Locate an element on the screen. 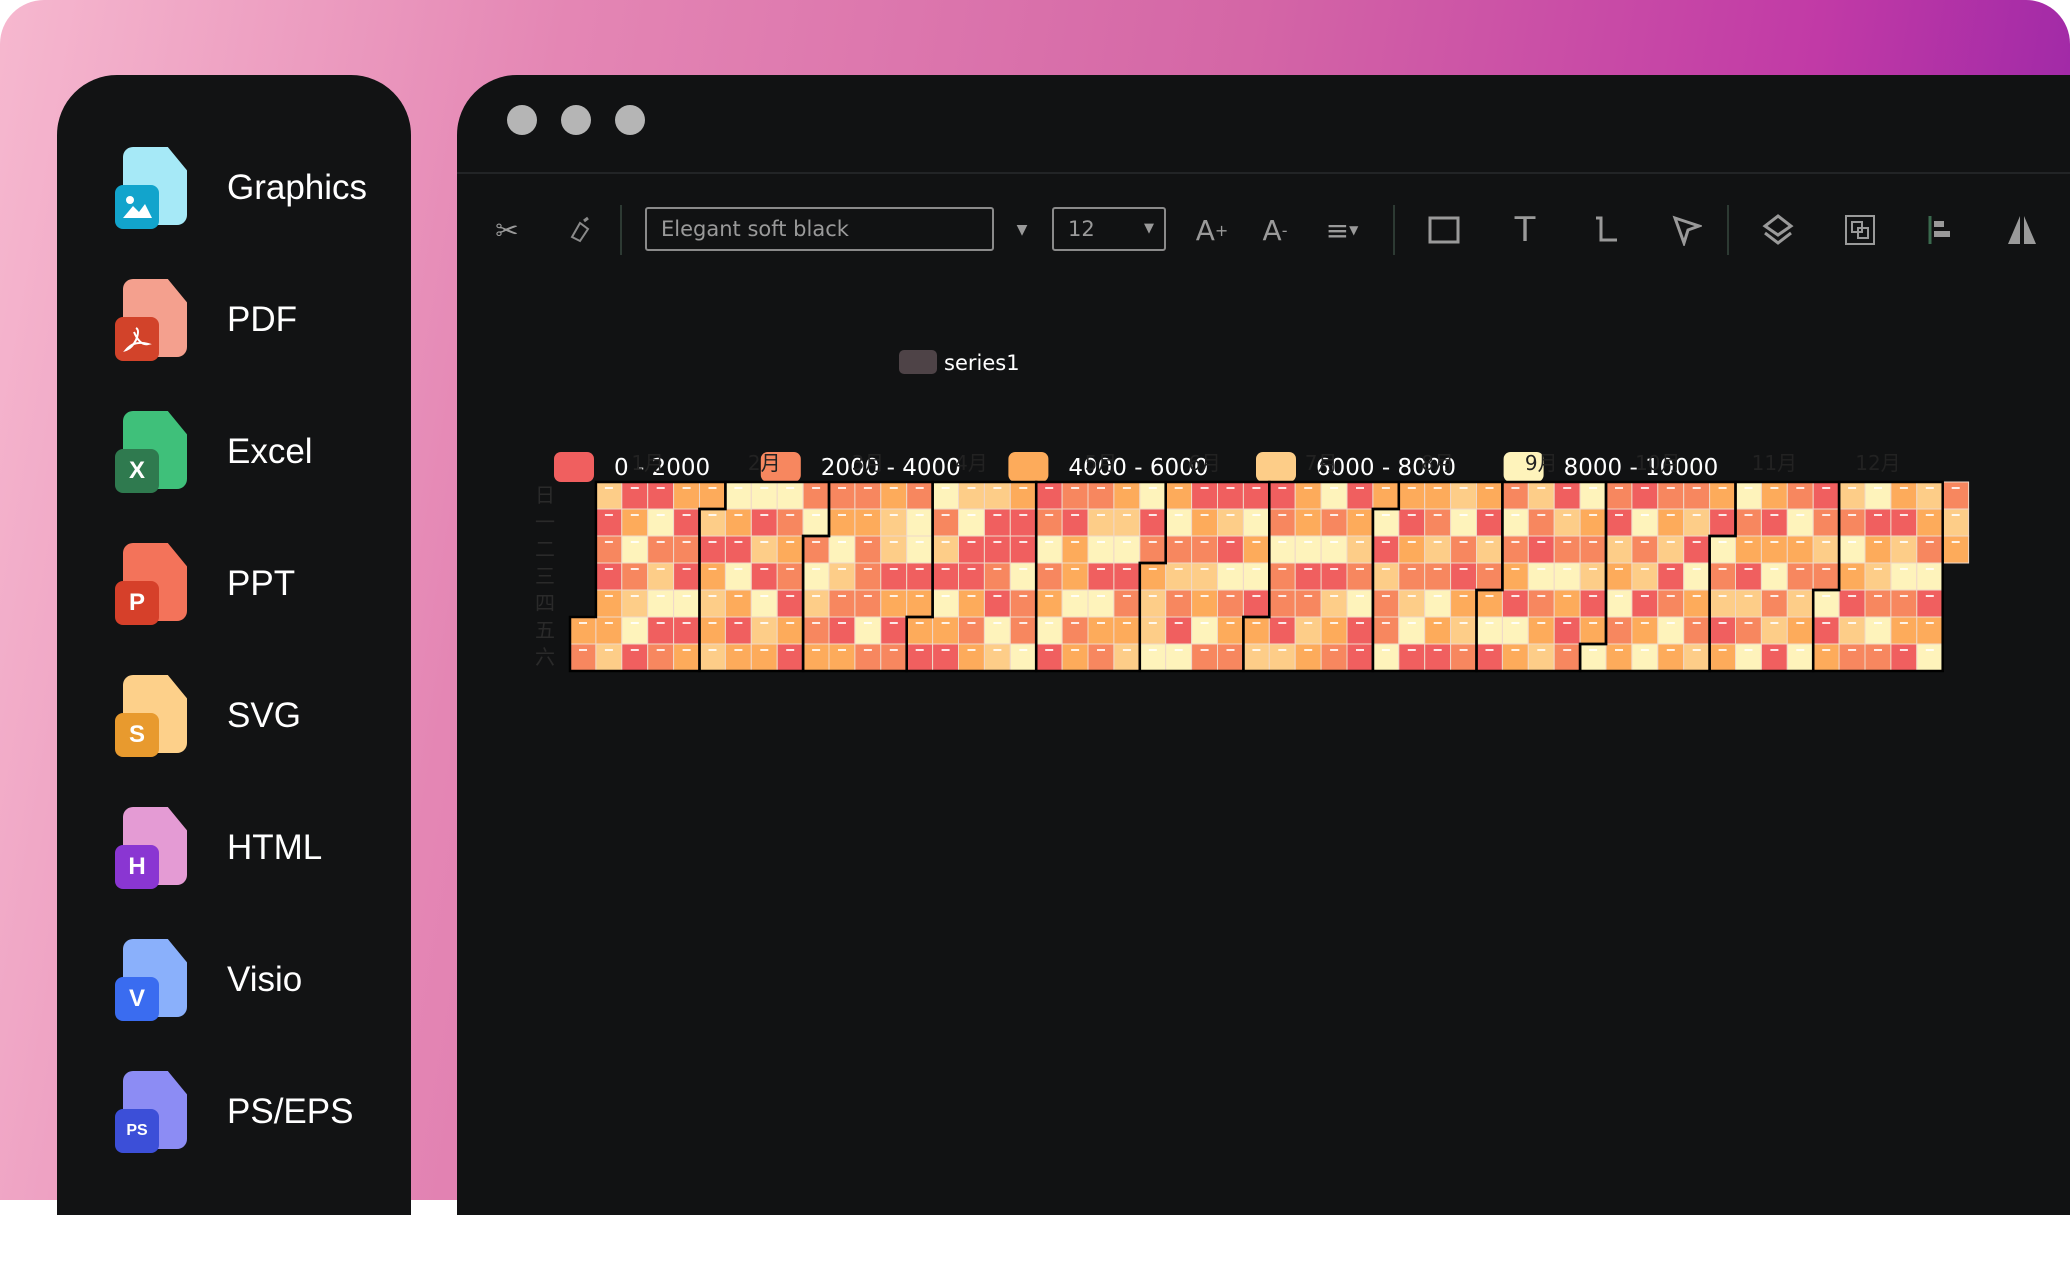 The height and width of the screenshot is (1275, 2070). align-icon: ≡ ▼ is located at coordinates (1342, 230).